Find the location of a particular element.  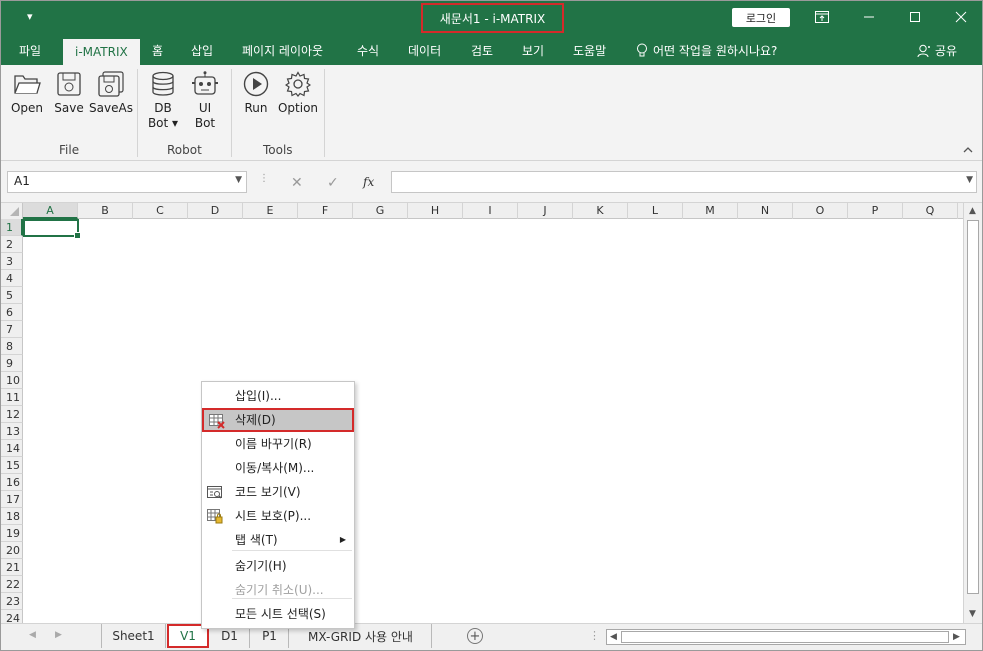

add-sheet-icon: + is located at coordinates (475, 636).